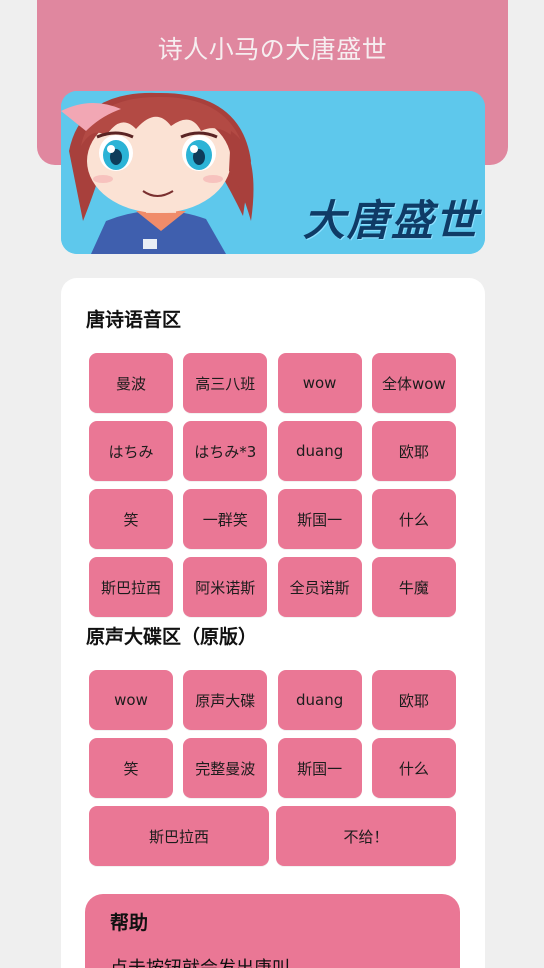 The image size is (544, 968). What do you see at coordinates (134, 320) in the screenshot?
I see `section-title-poems: 唐诗语音区` at bounding box center [134, 320].